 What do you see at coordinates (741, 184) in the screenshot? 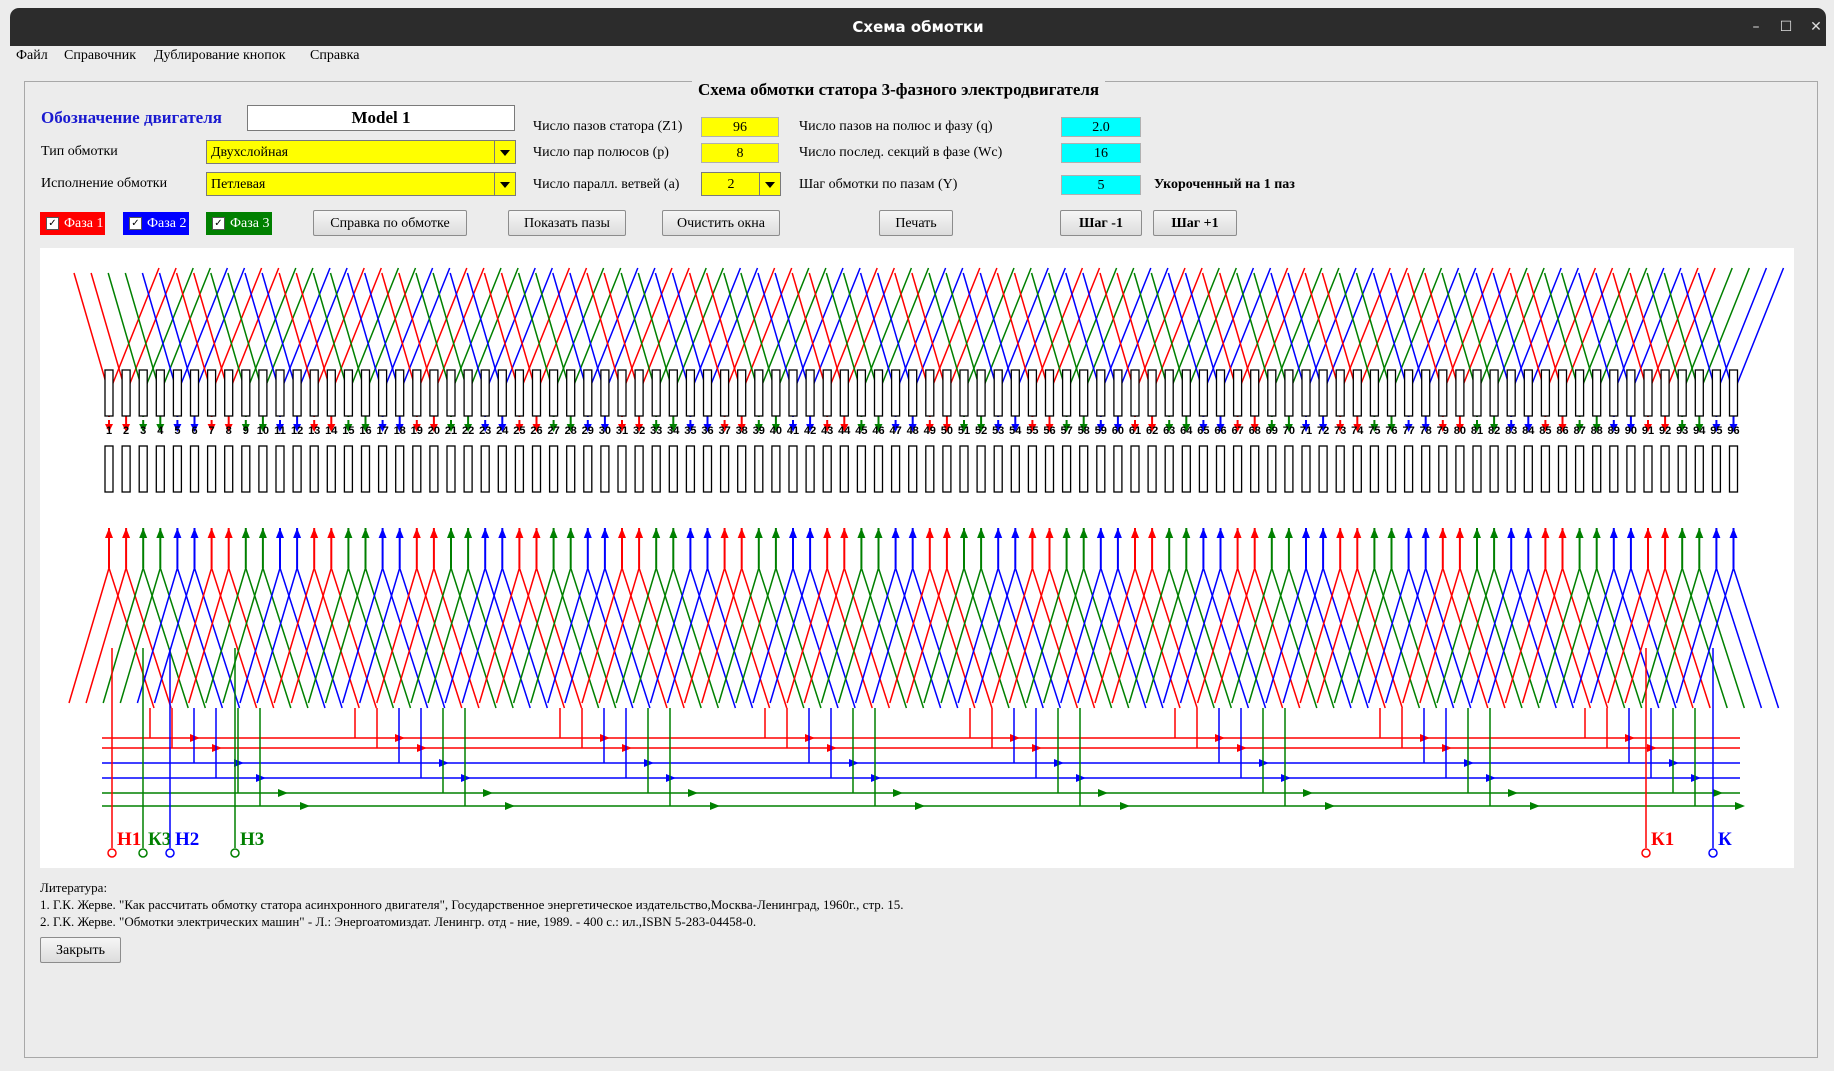
I see `a-select: 2` at bounding box center [741, 184].